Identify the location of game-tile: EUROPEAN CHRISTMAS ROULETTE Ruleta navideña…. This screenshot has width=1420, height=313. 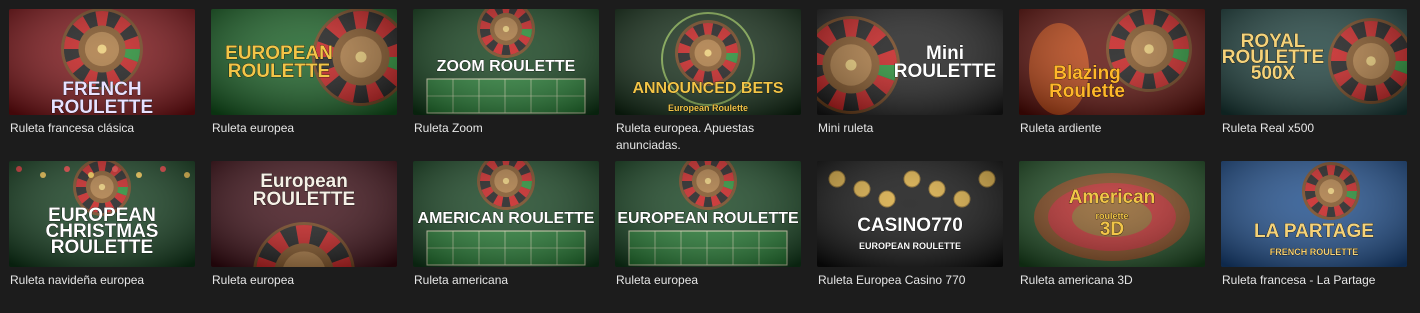
(102, 237).